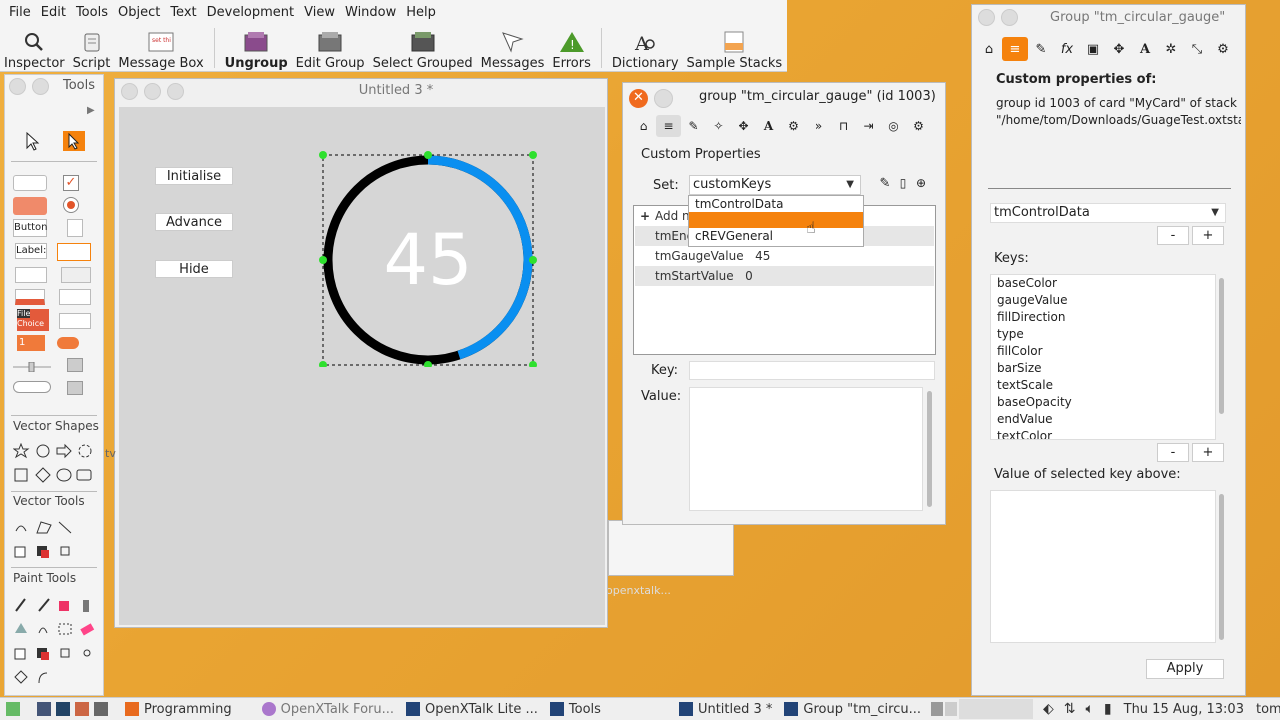  I want to click on login-icon: ⇥, so click(868, 126).